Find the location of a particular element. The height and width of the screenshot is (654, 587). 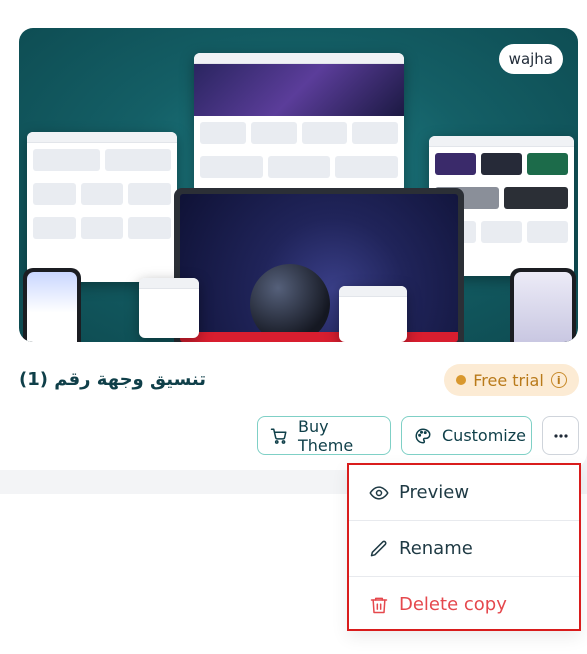

more-horizontal-icon is located at coordinates (561, 436).